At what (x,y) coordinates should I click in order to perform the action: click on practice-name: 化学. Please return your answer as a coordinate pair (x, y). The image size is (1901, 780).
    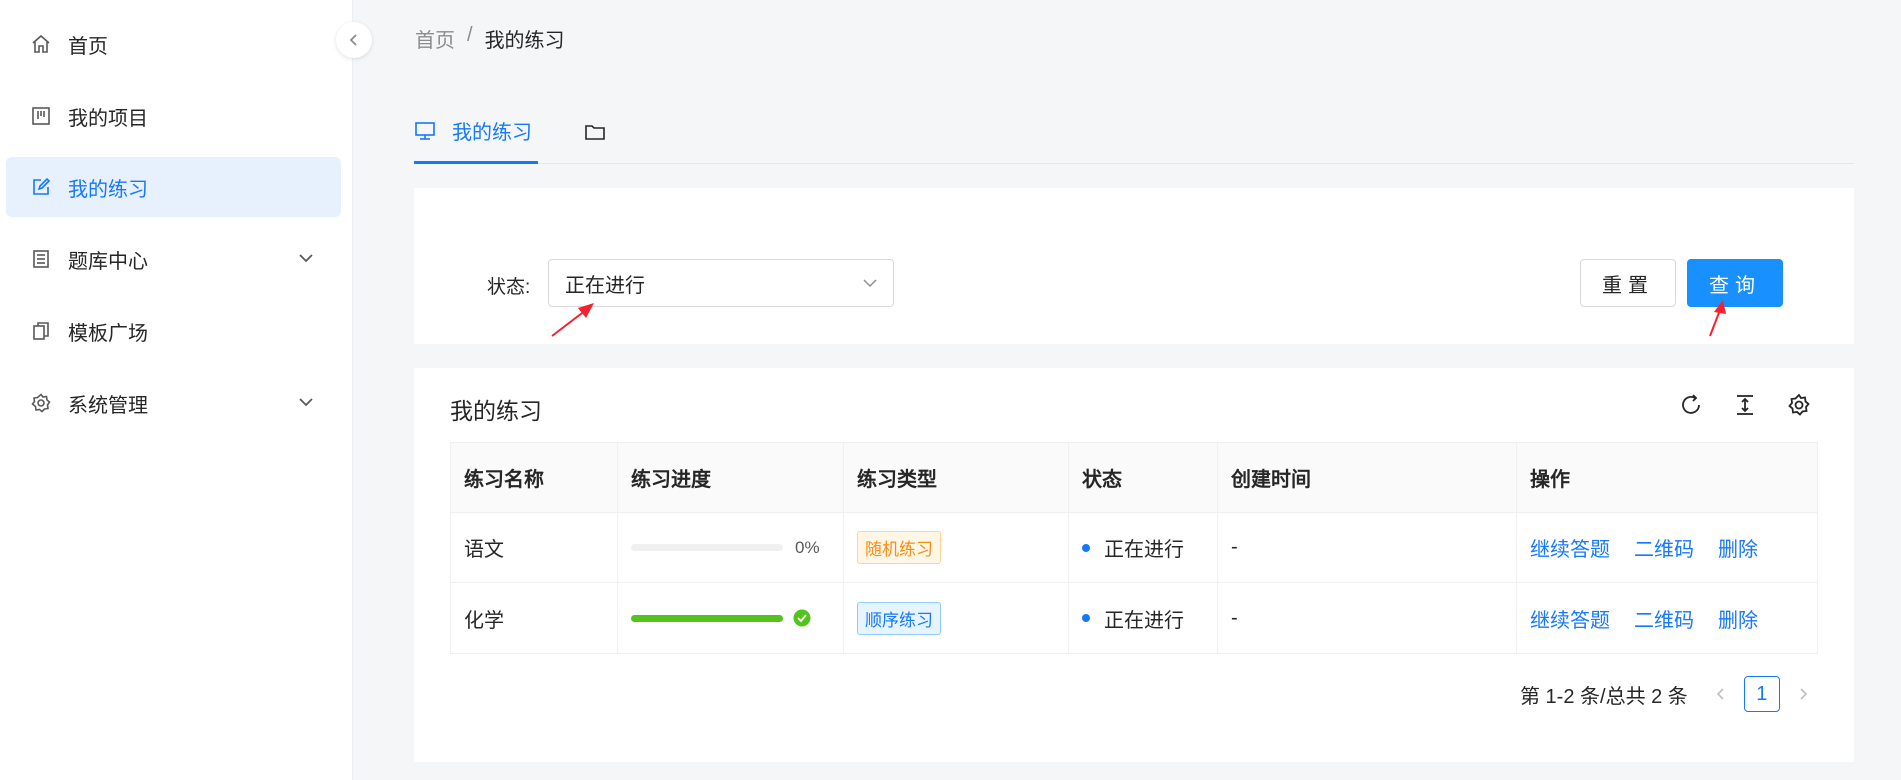
    Looking at the image, I should click on (534, 618).